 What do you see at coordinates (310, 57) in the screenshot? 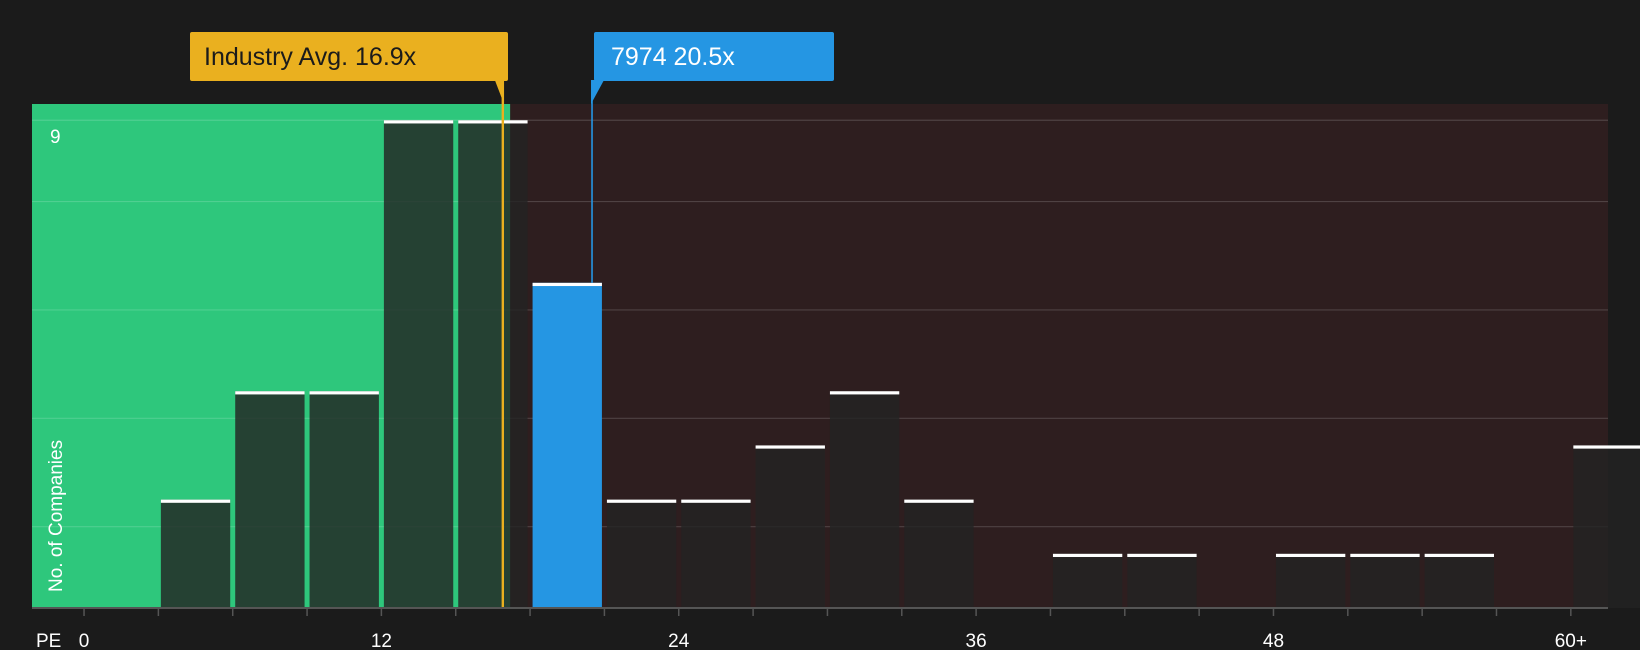
I see `industry-avg-label: Industry Avg. 16.9x` at bounding box center [310, 57].